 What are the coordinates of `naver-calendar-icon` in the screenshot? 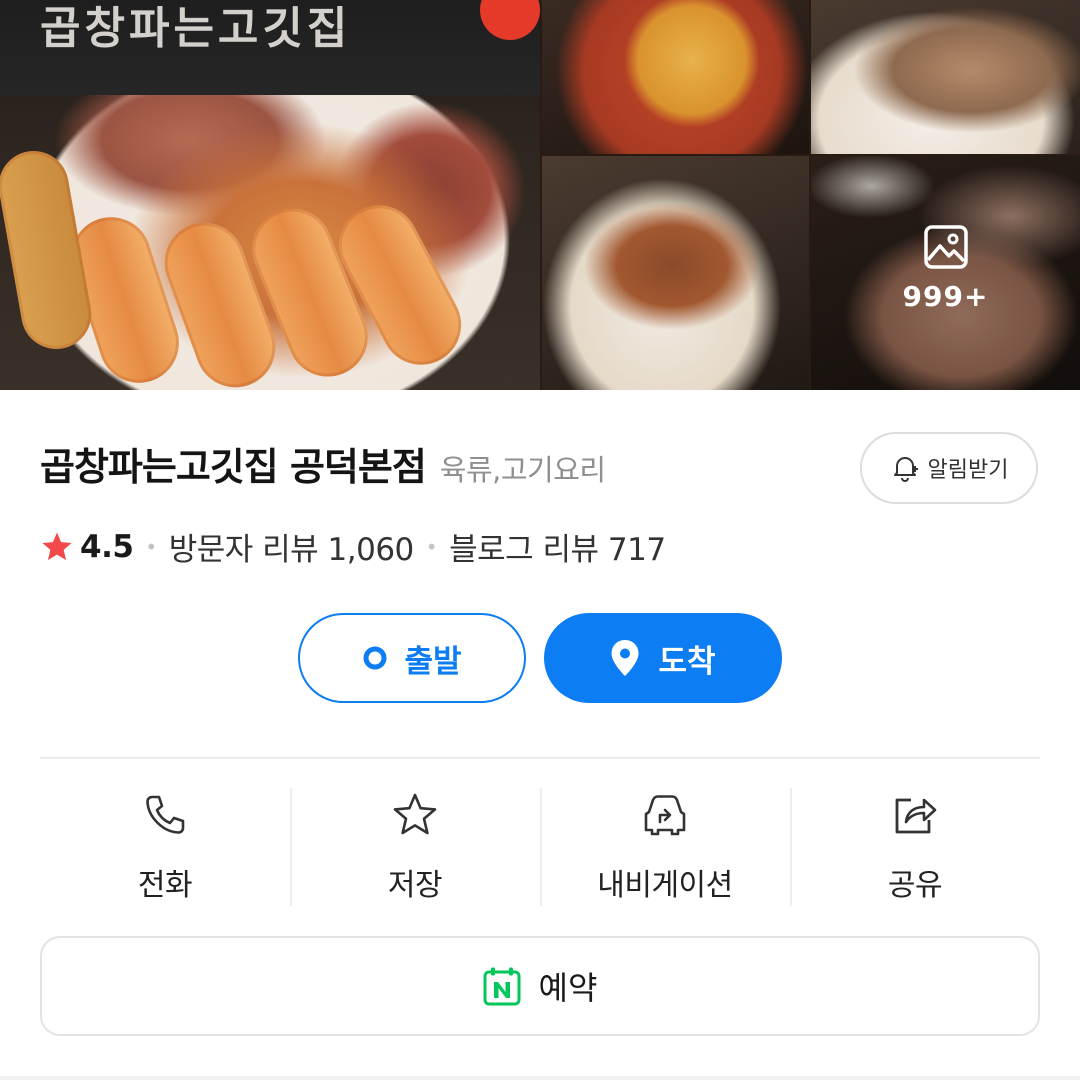 It's located at (502, 986).